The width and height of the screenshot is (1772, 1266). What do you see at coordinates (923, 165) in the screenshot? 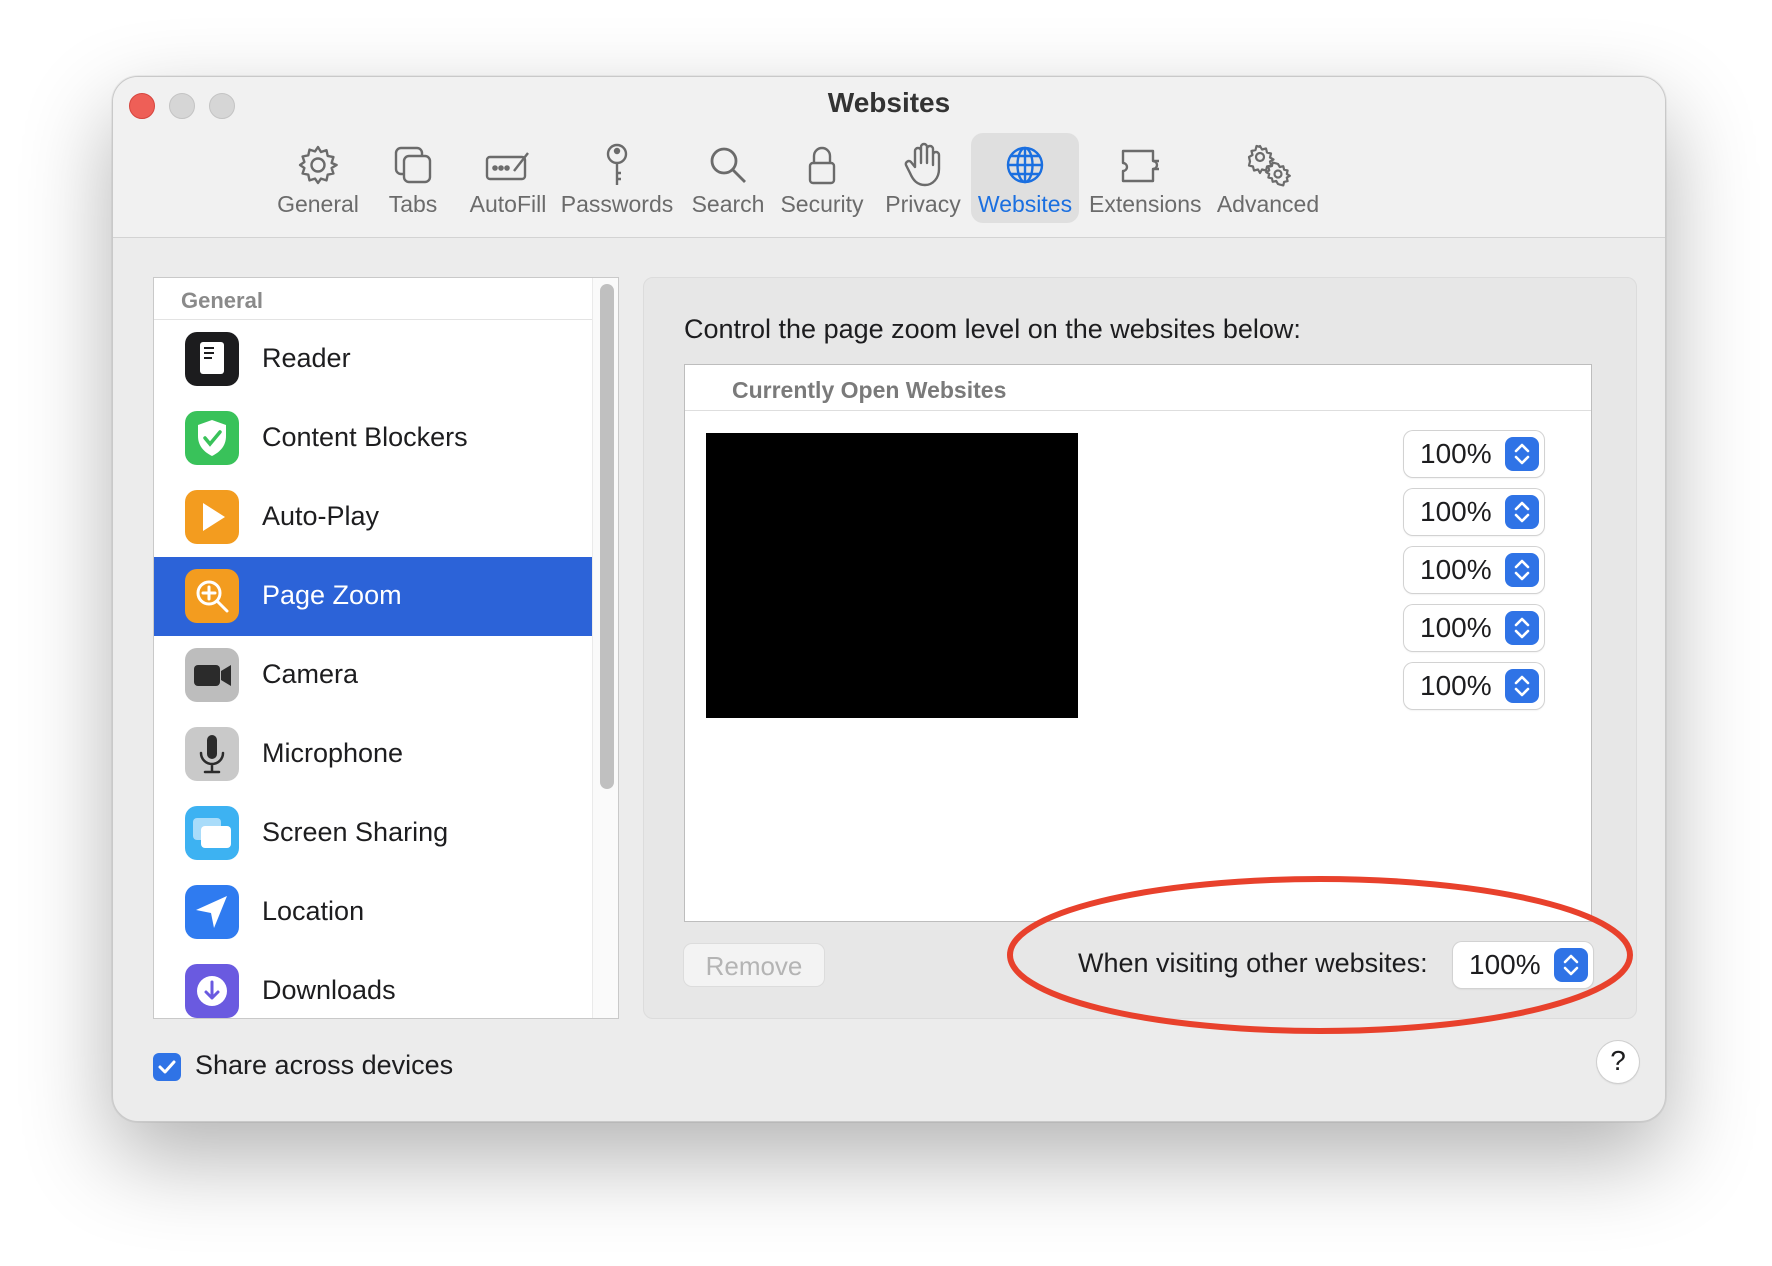
I see `hand-icon` at bounding box center [923, 165].